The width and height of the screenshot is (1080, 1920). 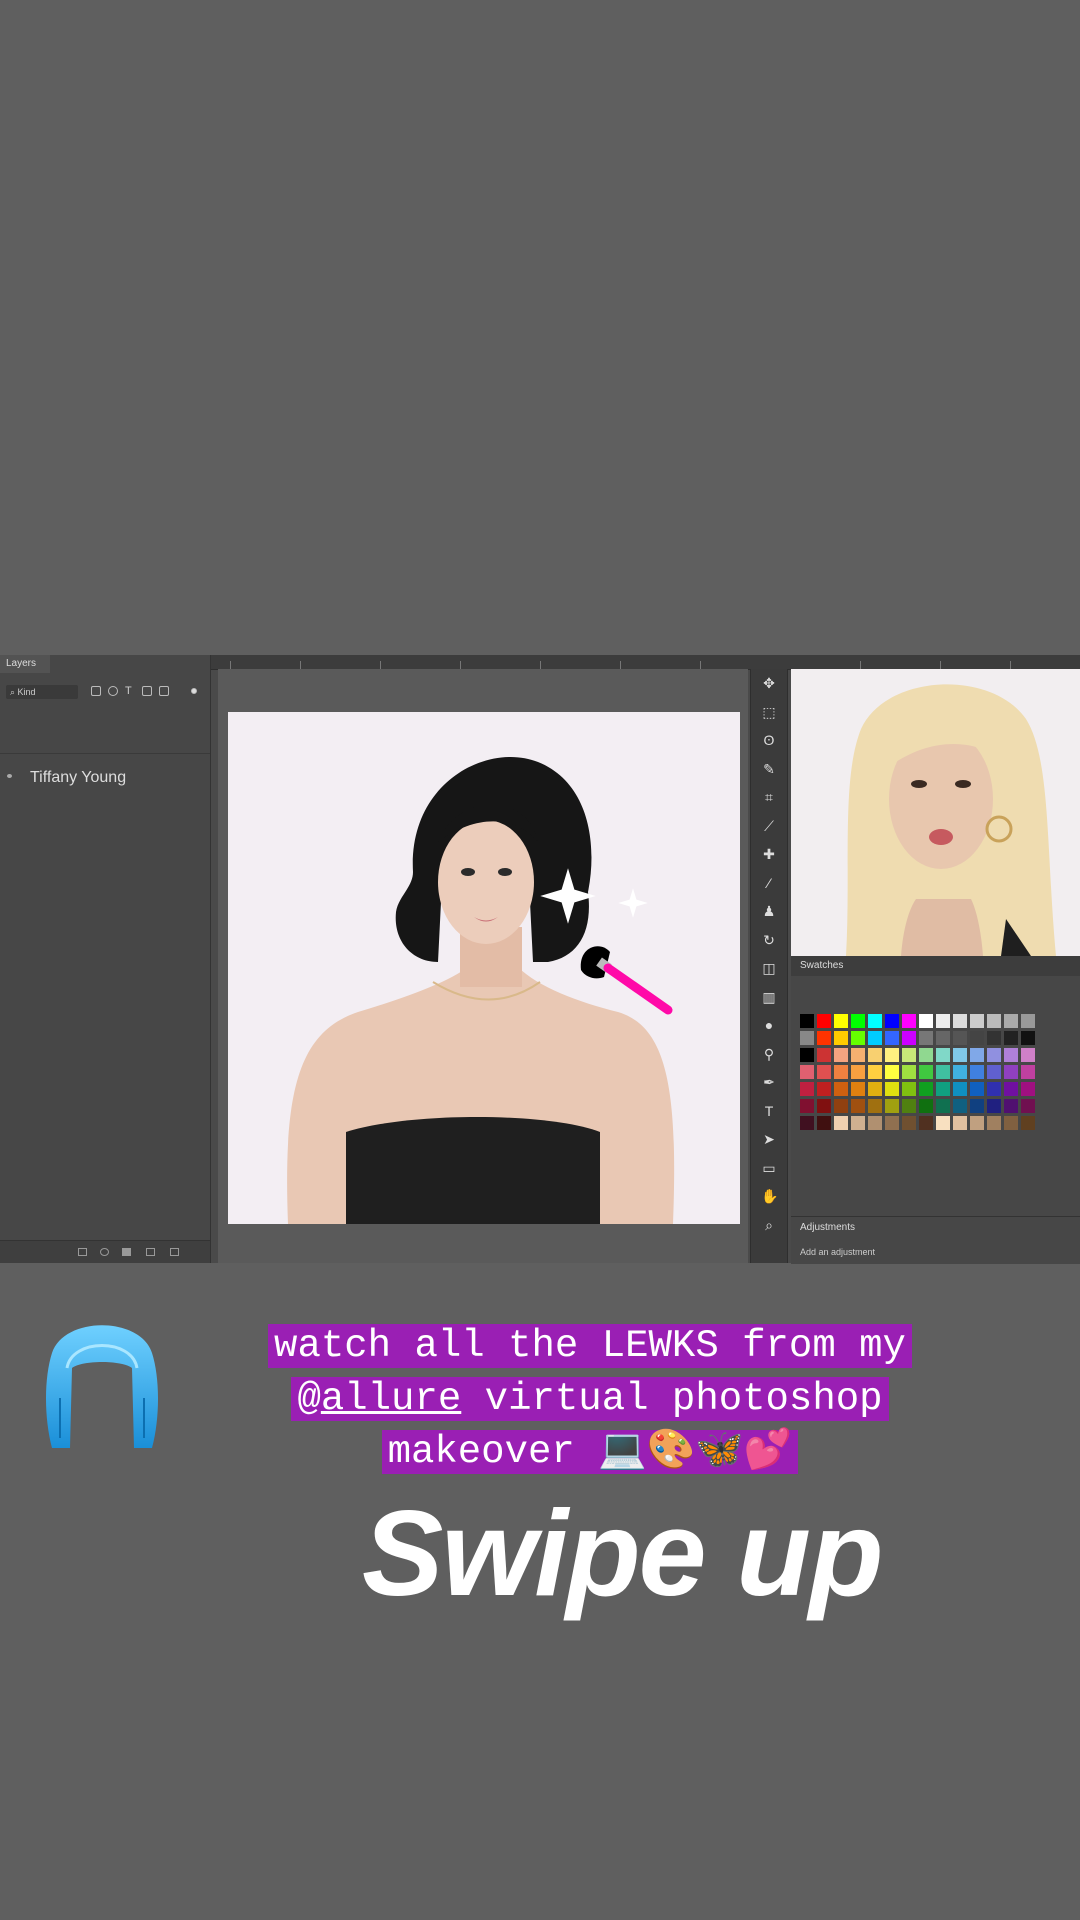 What do you see at coordinates (147, 691) in the screenshot?
I see `shape-filter-icon` at bounding box center [147, 691].